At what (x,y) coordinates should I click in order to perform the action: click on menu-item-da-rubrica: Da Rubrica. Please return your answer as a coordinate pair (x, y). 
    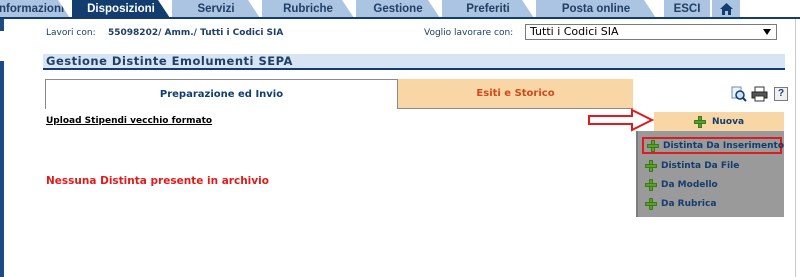
    Looking at the image, I should click on (712, 203).